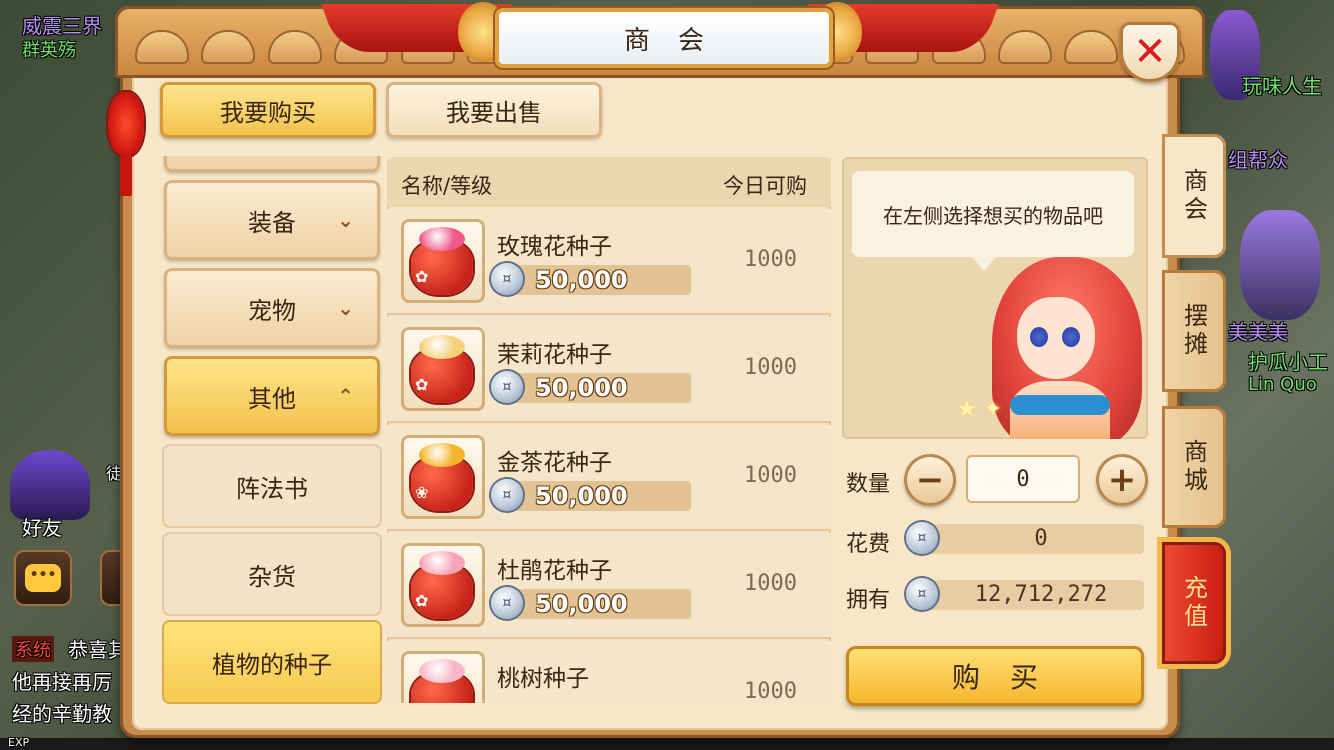 The width and height of the screenshot is (1334, 750). I want to click on cost-label: 花费, so click(868, 544).